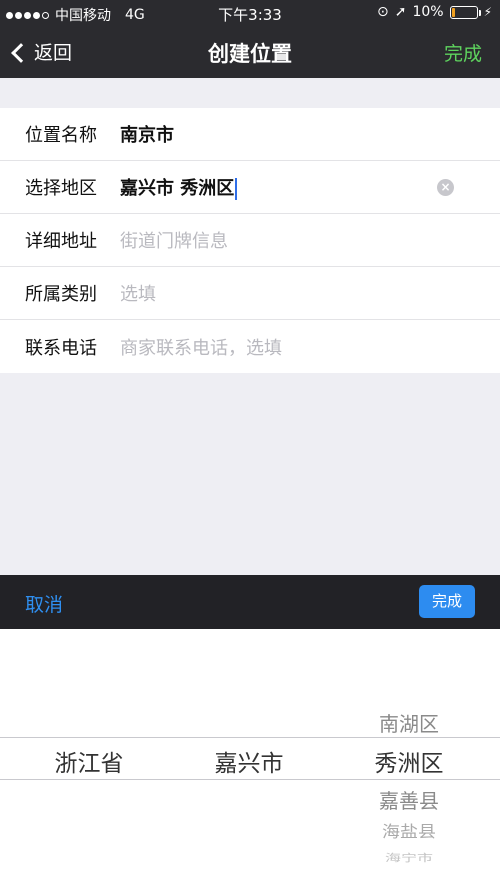 The height and width of the screenshot is (889, 500). What do you see at coordinates (447, 601) in the screenshot?
I see `picker-done-button: 完成` at bounding box center [447, 601].